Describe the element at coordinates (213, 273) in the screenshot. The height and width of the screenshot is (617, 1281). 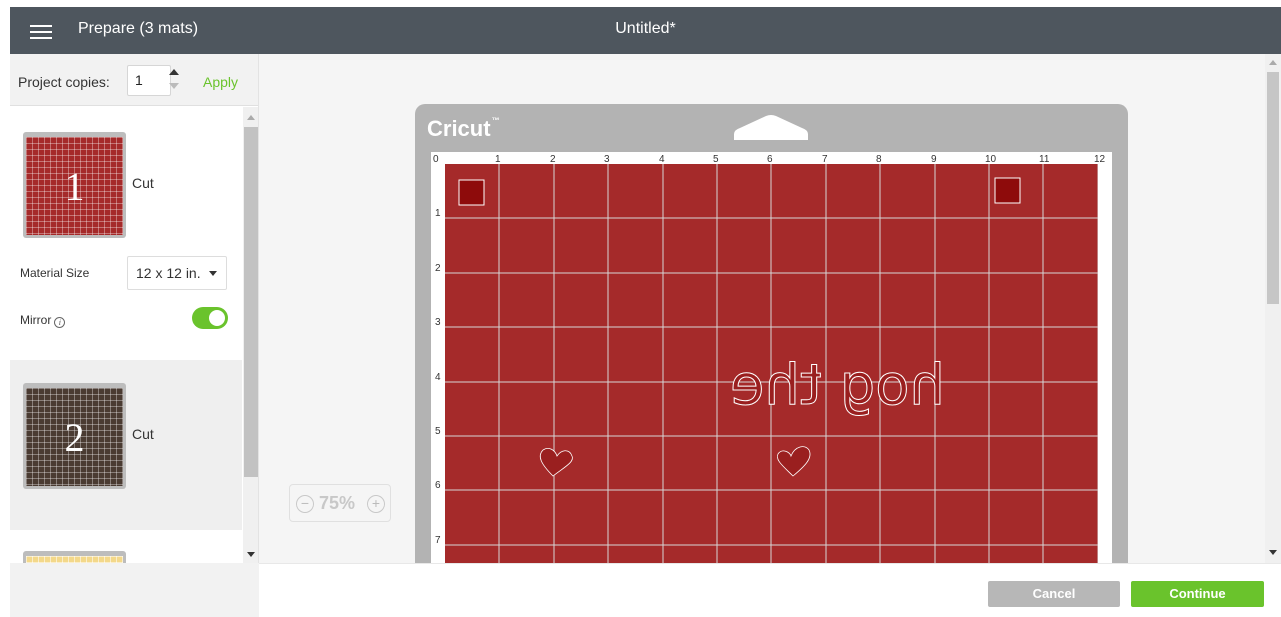
I see `chevron-down-icon` at that location.